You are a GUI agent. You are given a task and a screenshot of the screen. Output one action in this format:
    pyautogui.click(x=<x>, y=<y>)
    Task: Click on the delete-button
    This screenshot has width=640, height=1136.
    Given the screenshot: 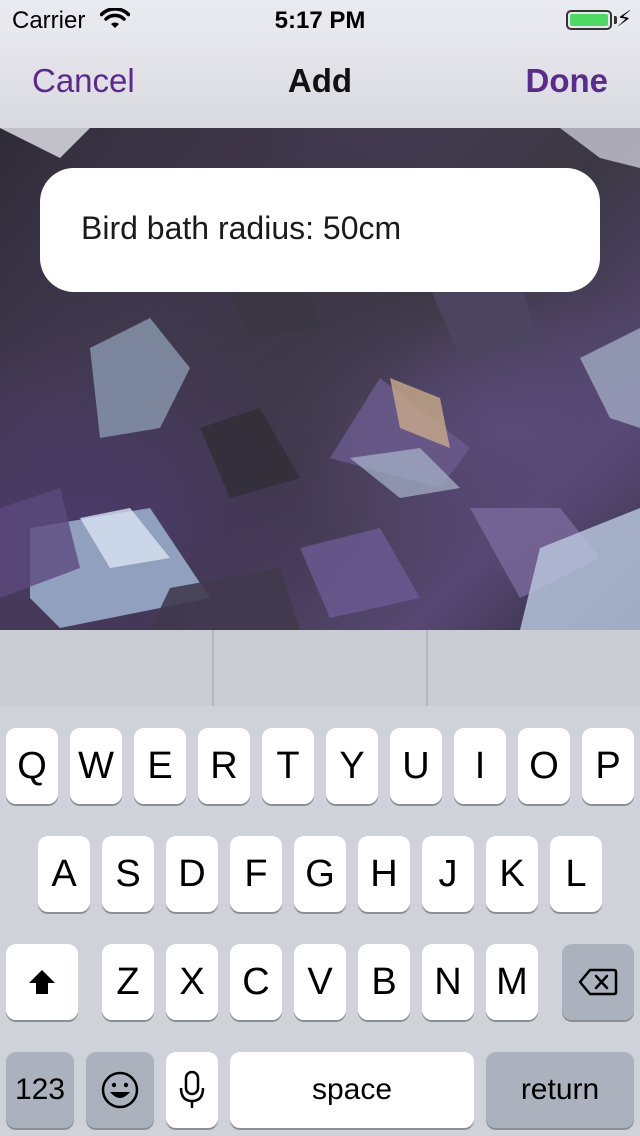 What is the action you would take?
    pyautogui.click(x=598, y=982)
    